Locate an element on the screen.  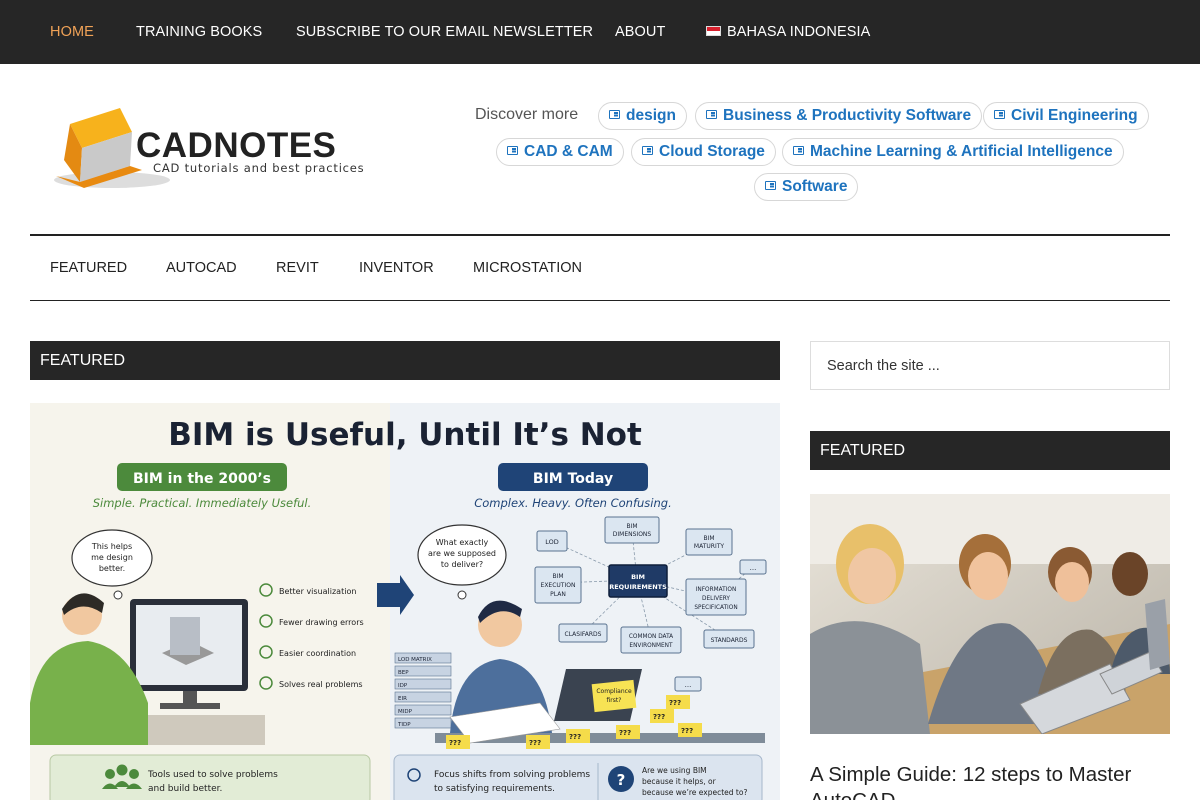
nav-training-books: TRAINING BOOKS is located at coordinates (199, 32).